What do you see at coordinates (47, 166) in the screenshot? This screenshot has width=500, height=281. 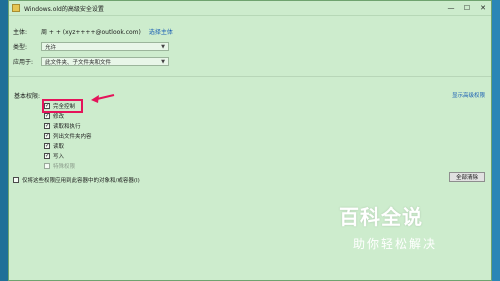 I see `special-permissions-checkbox` at bounding box center [47, 166].